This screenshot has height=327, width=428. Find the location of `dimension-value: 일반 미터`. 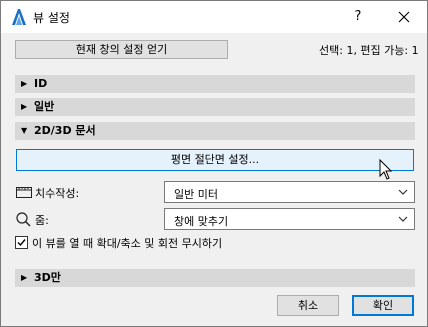

dimension-value: 일반 미터 is located at coordinates (196, 194).